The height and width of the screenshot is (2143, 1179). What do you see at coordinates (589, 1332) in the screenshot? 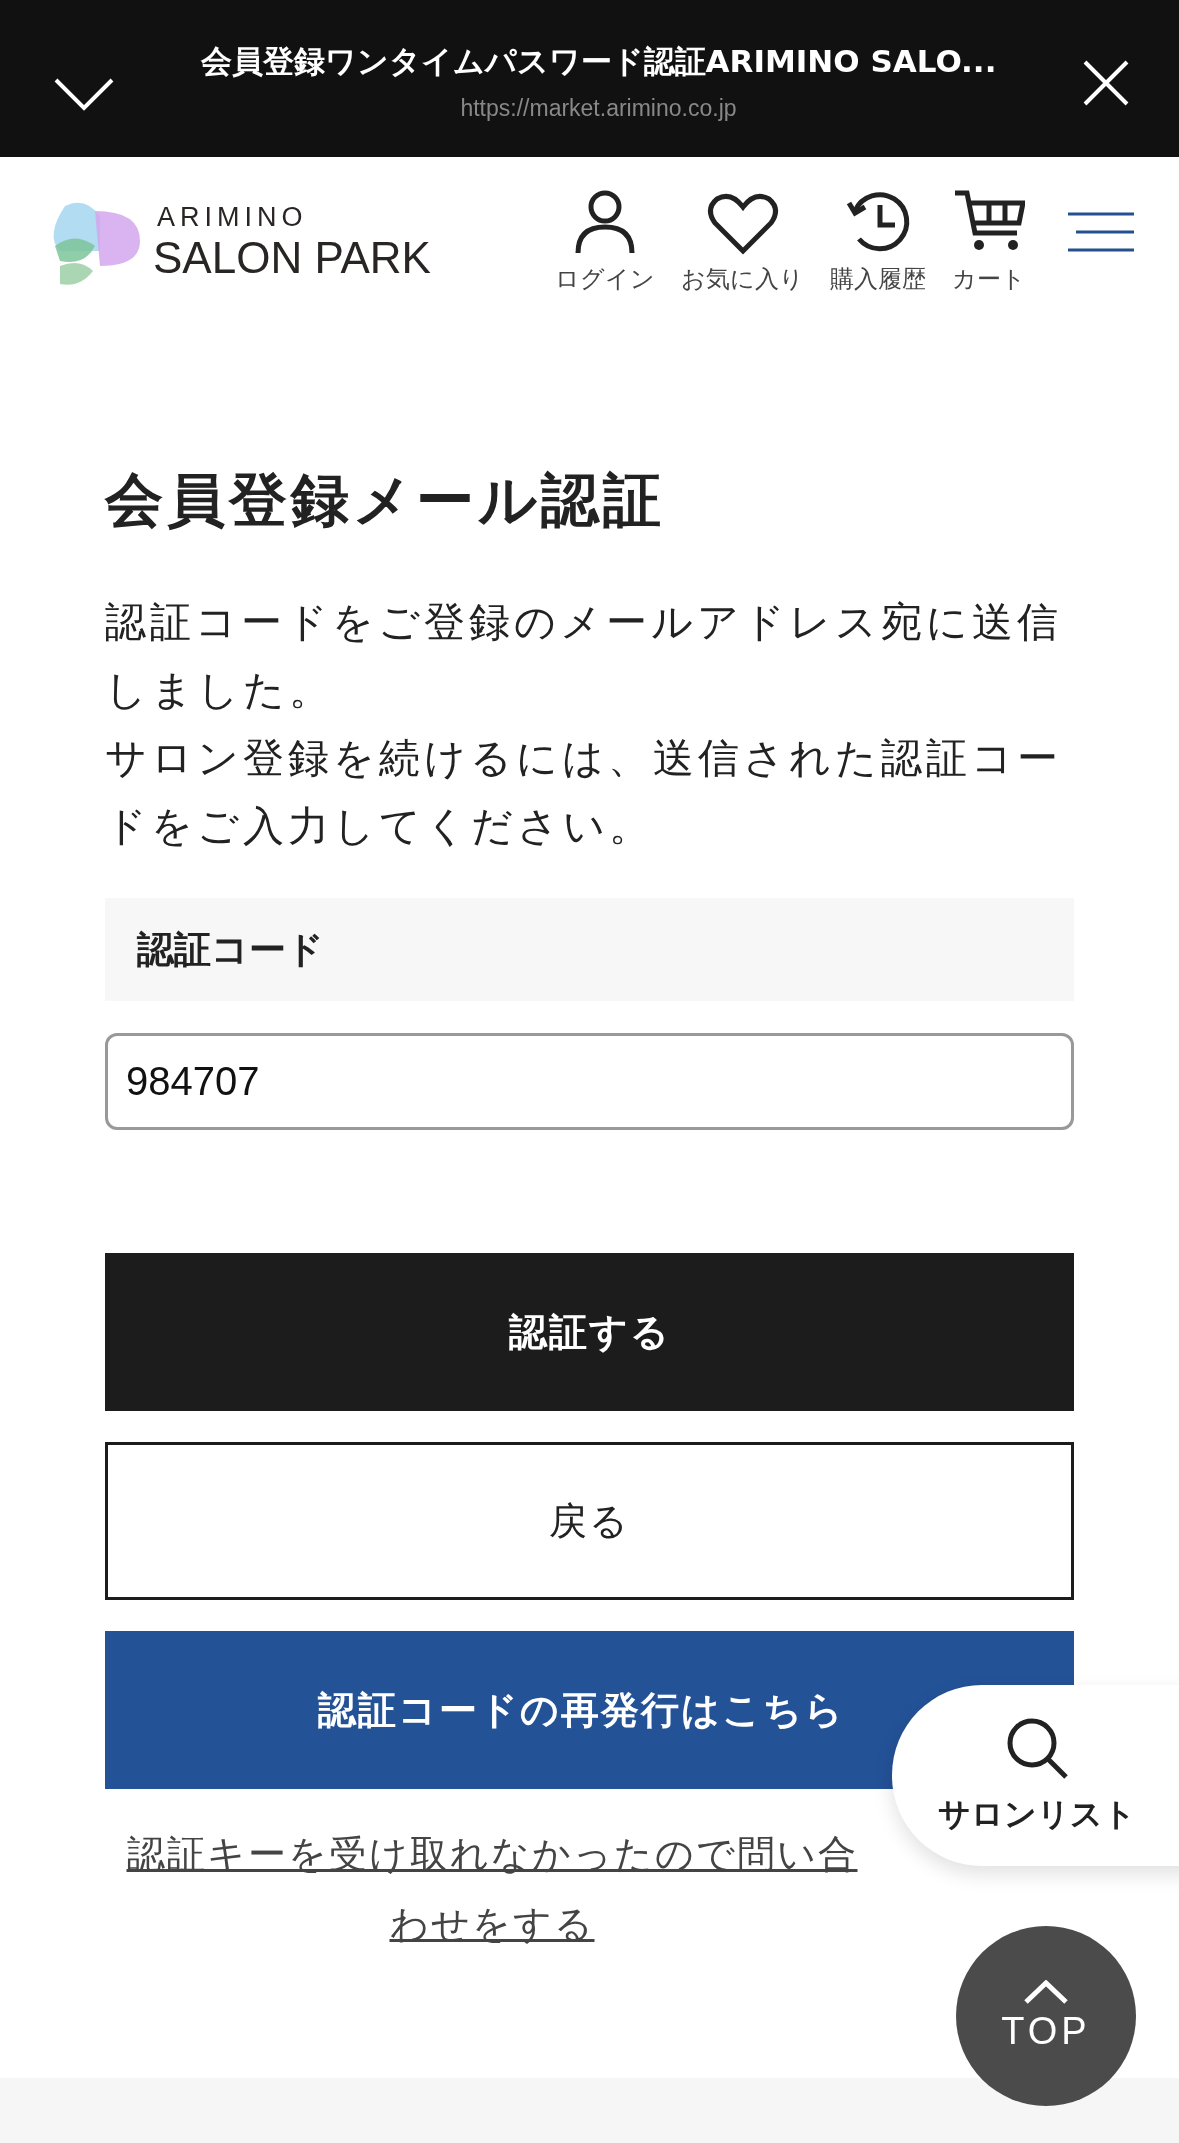
I see `verify-button: 認証する` at bounding box center [589, 1332].